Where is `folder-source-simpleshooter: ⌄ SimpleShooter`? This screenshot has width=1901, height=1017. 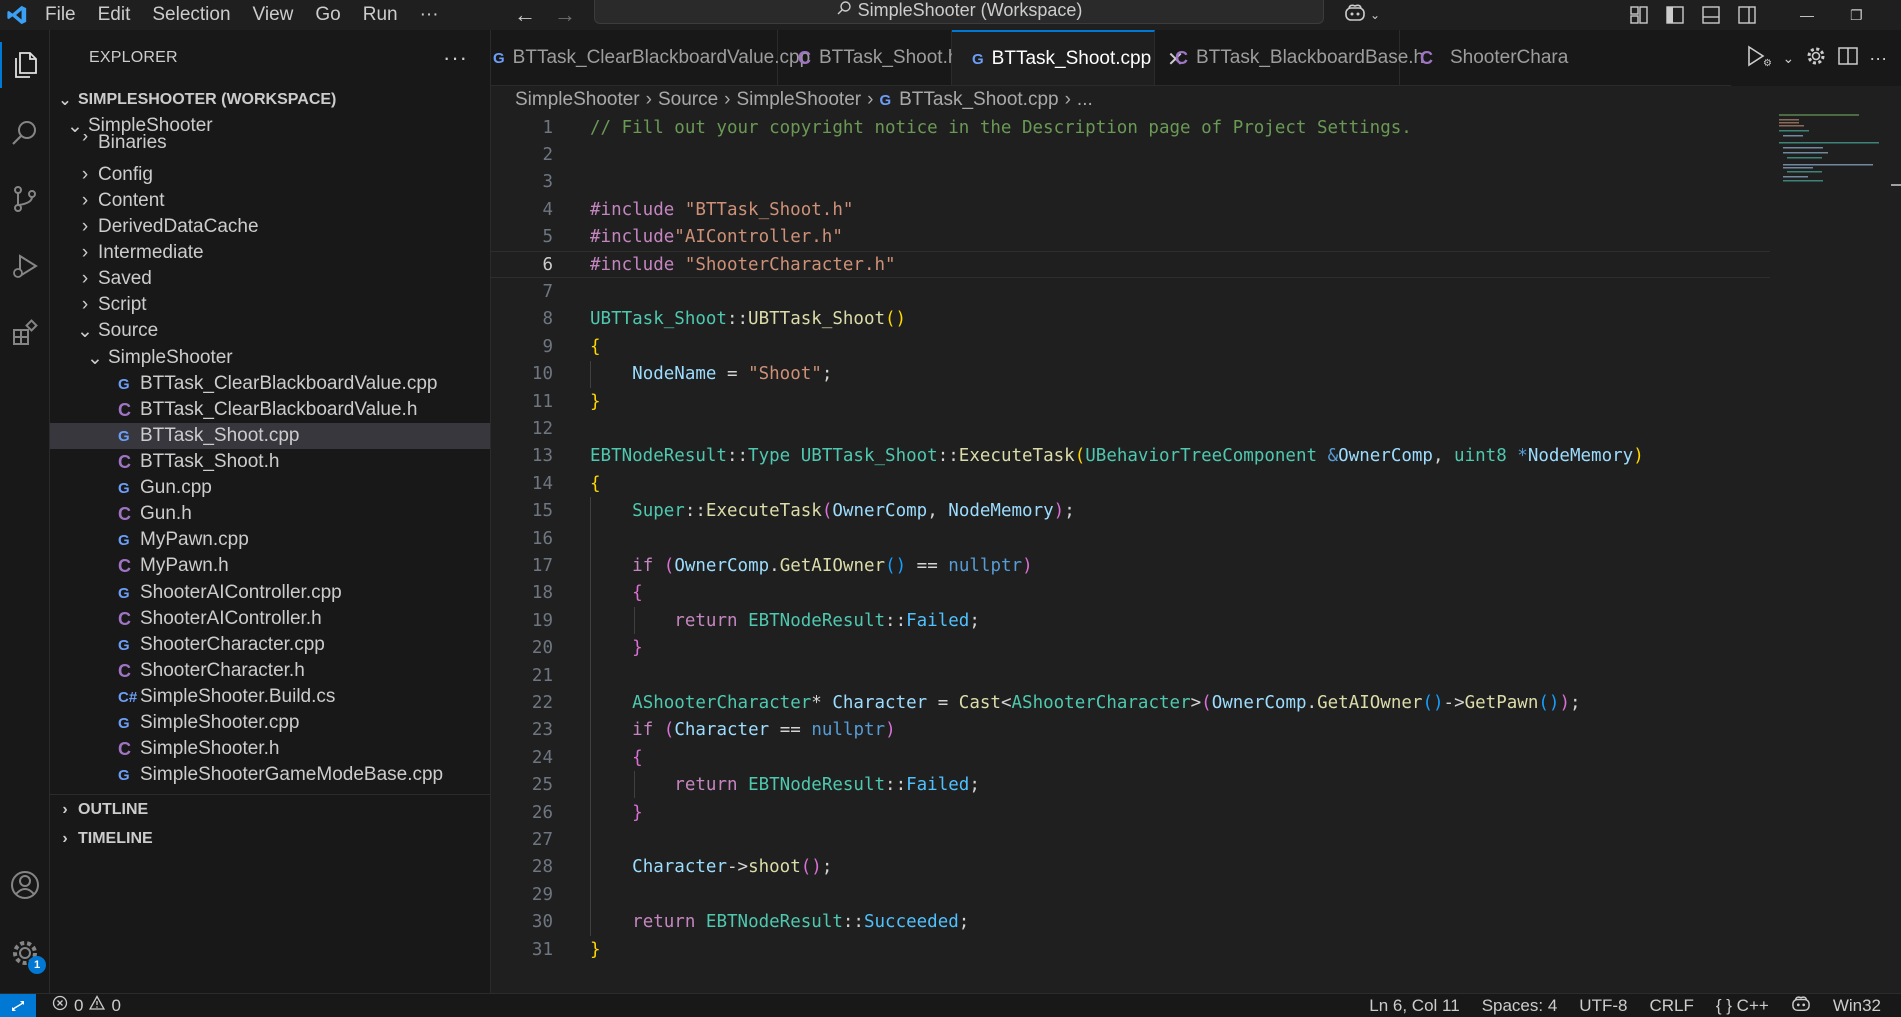 folder-source-simpleshooter: ⌄ SimpleShooter is located at coordinates (270, 358).